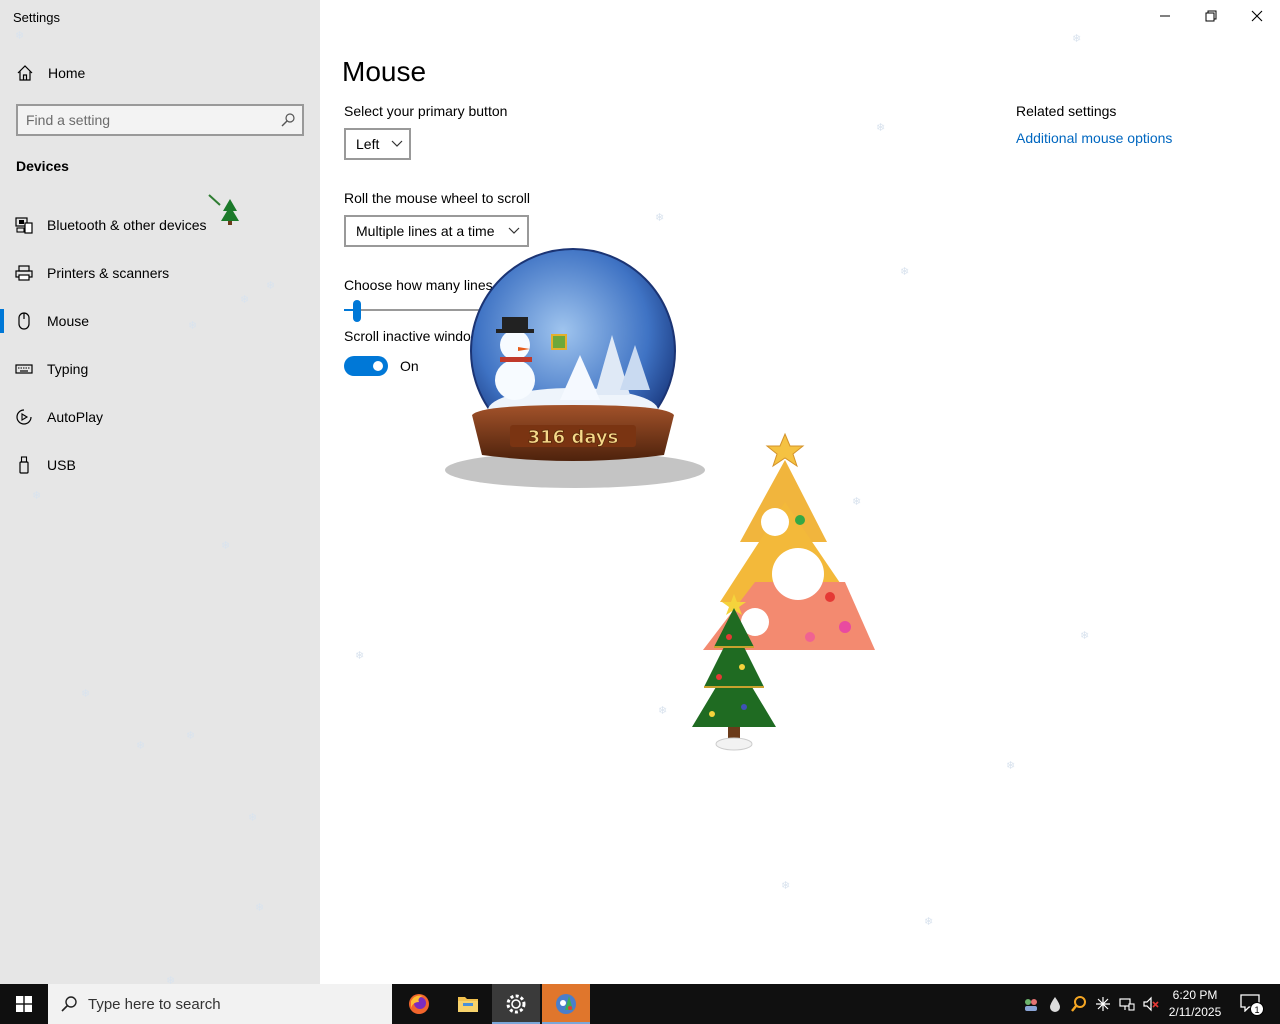 The height and width of the screenshot is (1024, 1280). What do you see at coordinates (108, 273) in the screenshot?
I see `nav-item-label: Printers & scanners` at bounding box center [108, 273].